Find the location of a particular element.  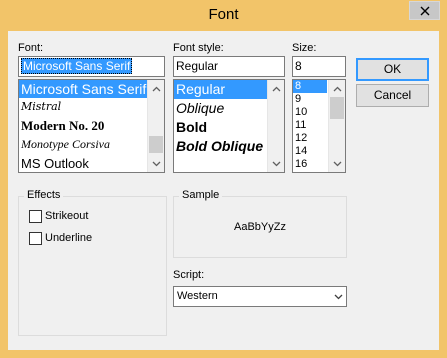

strikeout-label: Strikeout is located at coordinates (67, 216).